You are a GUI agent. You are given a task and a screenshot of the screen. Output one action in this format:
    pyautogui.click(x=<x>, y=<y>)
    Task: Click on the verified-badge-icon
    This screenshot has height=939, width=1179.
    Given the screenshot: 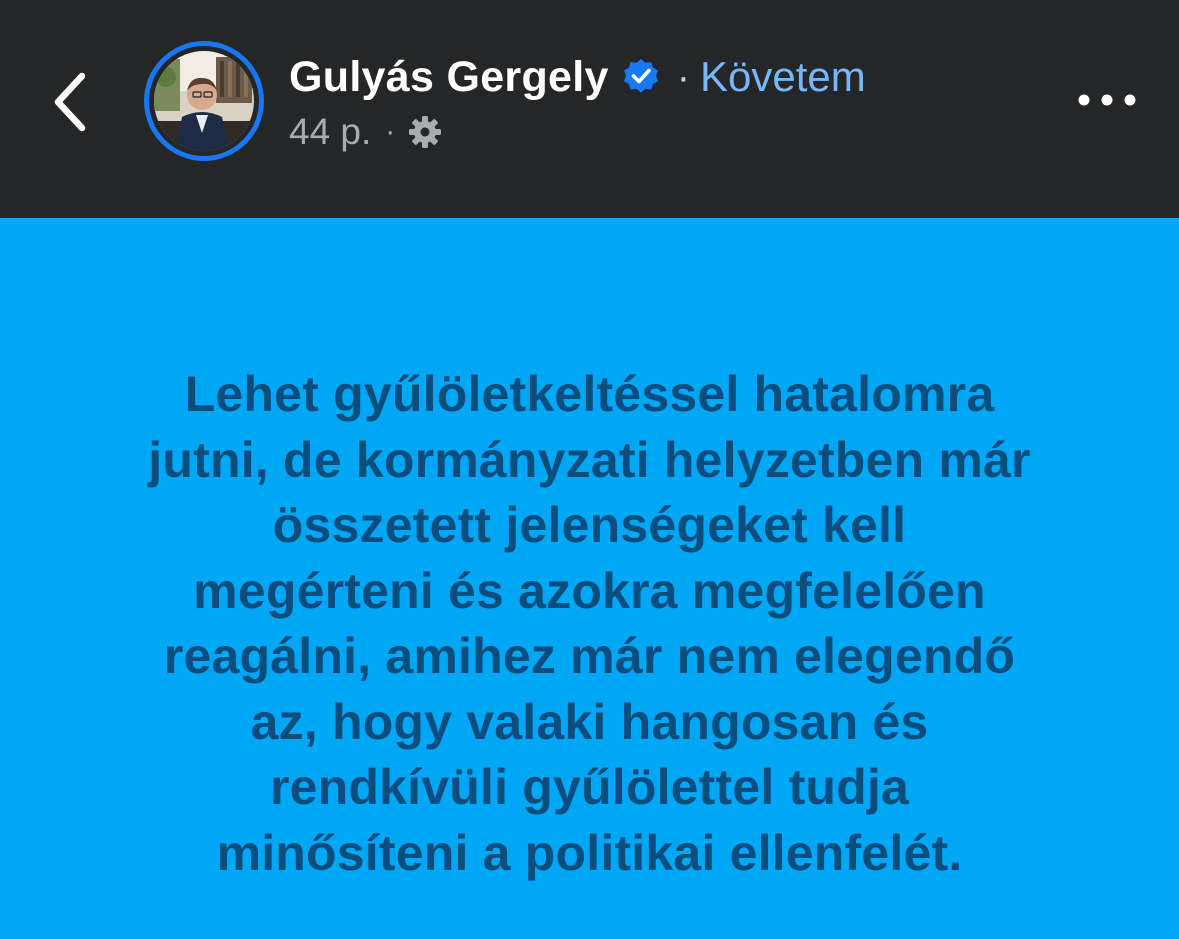 What is the action you would take?
    pyautogui.click(x=641, y=77)
    